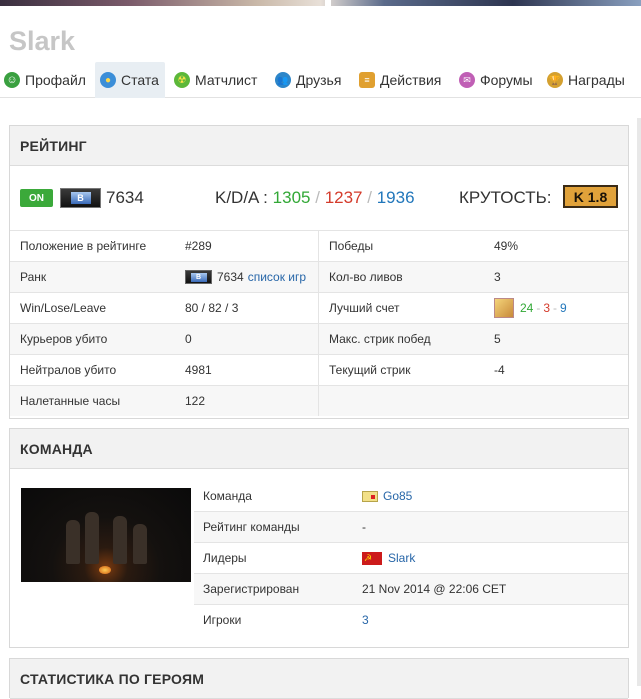 This screenshot has height=699, width=641. Describe the element at coordinates (397, 496) in the screenshot. I see `team-name-link: Go85` at that location.